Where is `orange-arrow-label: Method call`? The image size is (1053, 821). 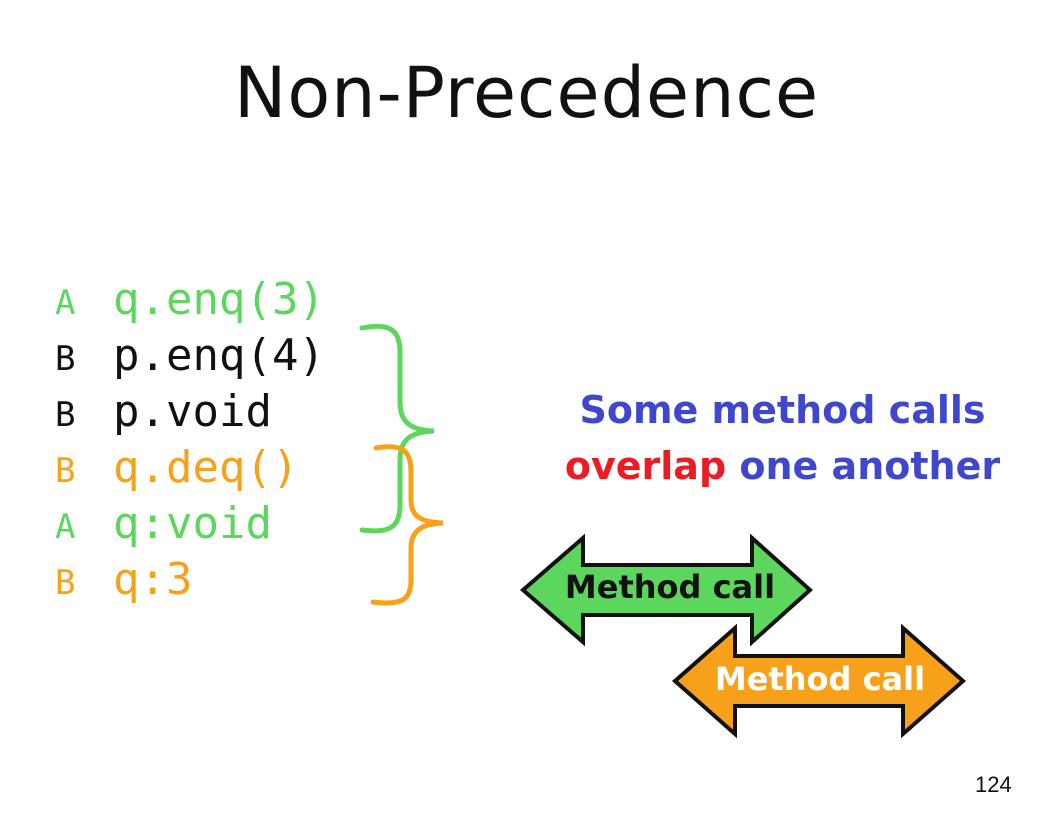
orange-arrow-label: Method call is located at coordinates (820, 679).